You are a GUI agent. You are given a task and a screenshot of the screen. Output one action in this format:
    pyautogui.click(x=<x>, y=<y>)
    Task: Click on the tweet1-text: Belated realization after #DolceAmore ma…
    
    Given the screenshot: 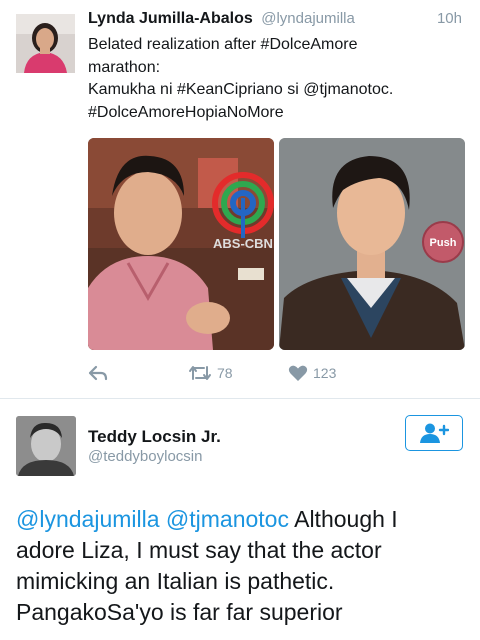 What is the action you would take?
    pyautogui.click(x=278, y=79)
    